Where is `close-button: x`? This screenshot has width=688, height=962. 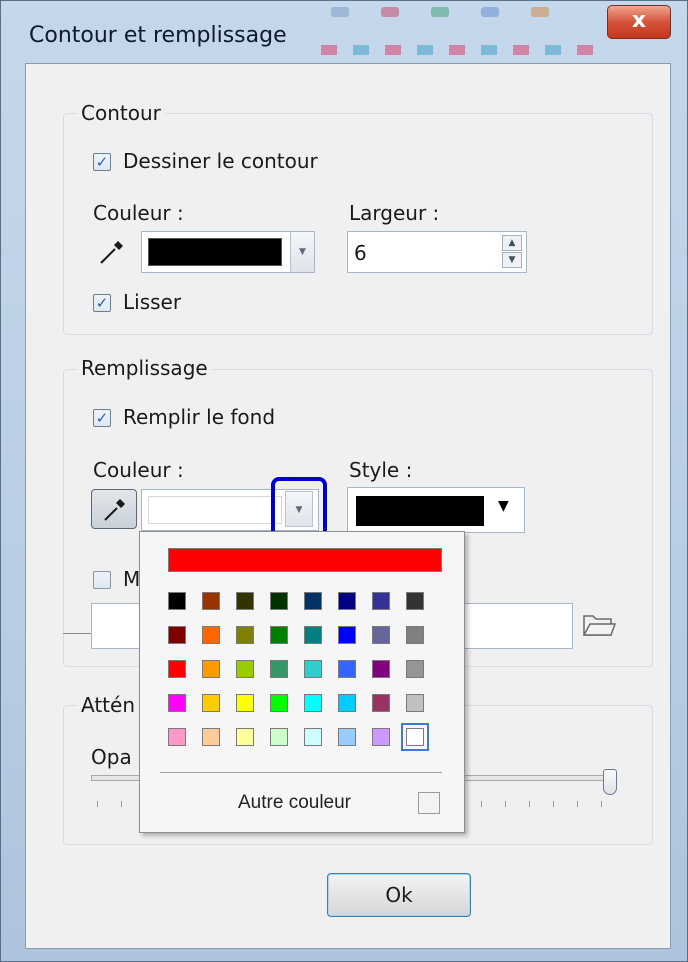
close-button: x is located at coordinates (639, 22).